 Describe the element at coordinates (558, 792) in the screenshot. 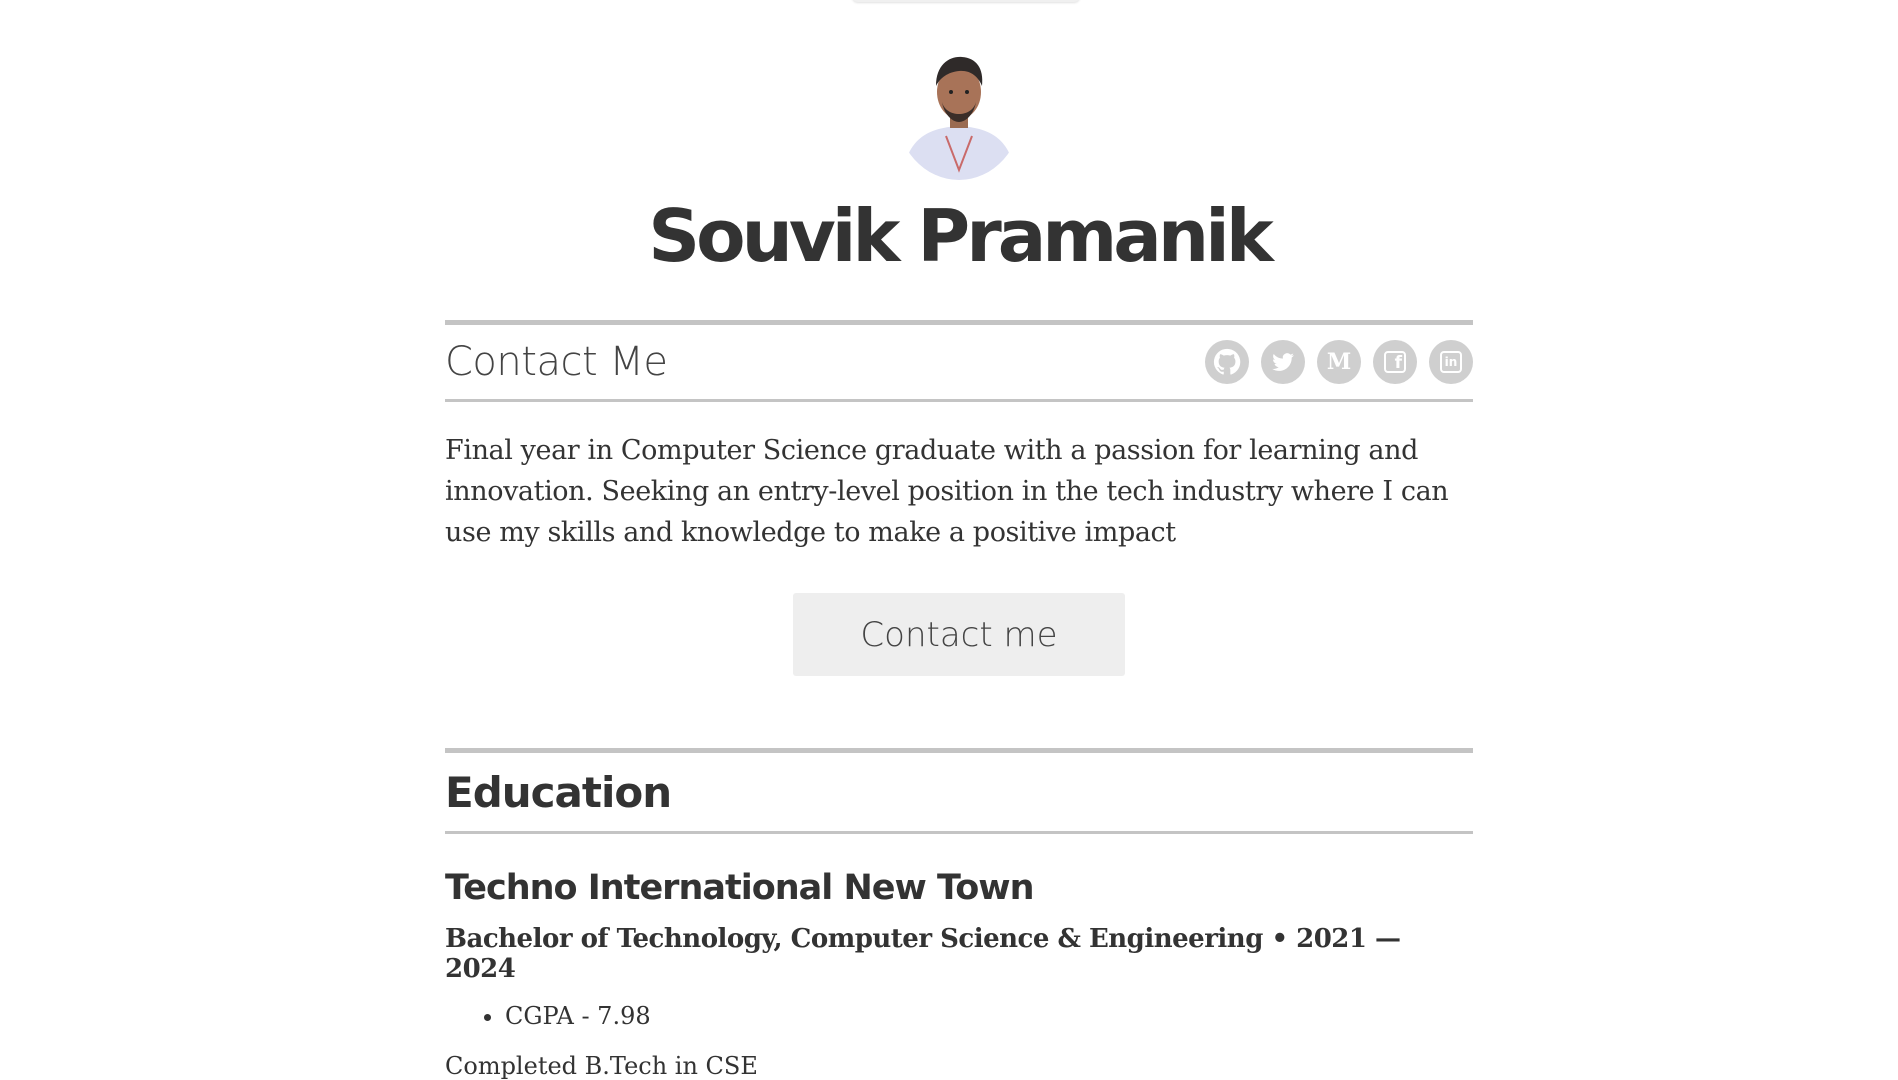

I see `education-title: Education` at that location.